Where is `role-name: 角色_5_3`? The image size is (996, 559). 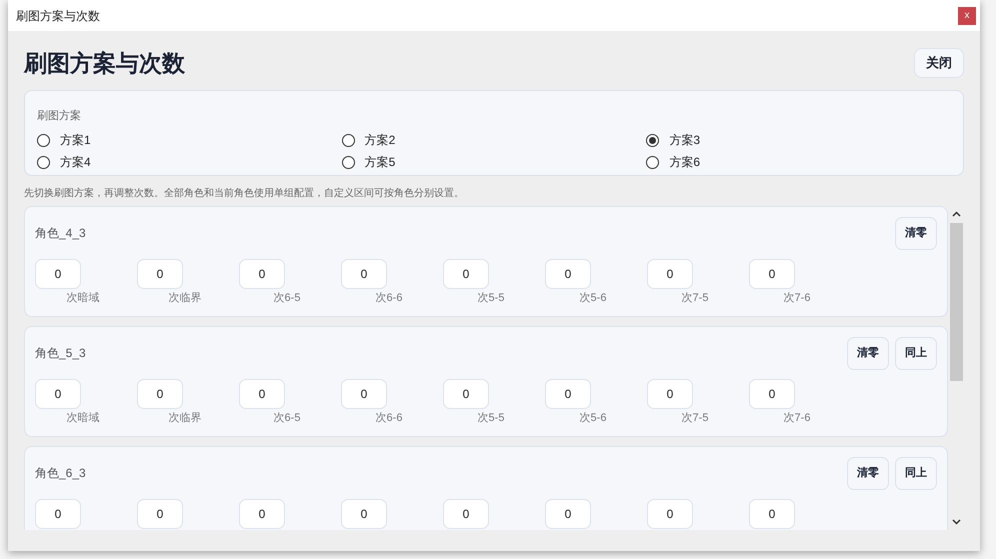
role-name: 角色_5_3 is located at coordinates (60, 353).